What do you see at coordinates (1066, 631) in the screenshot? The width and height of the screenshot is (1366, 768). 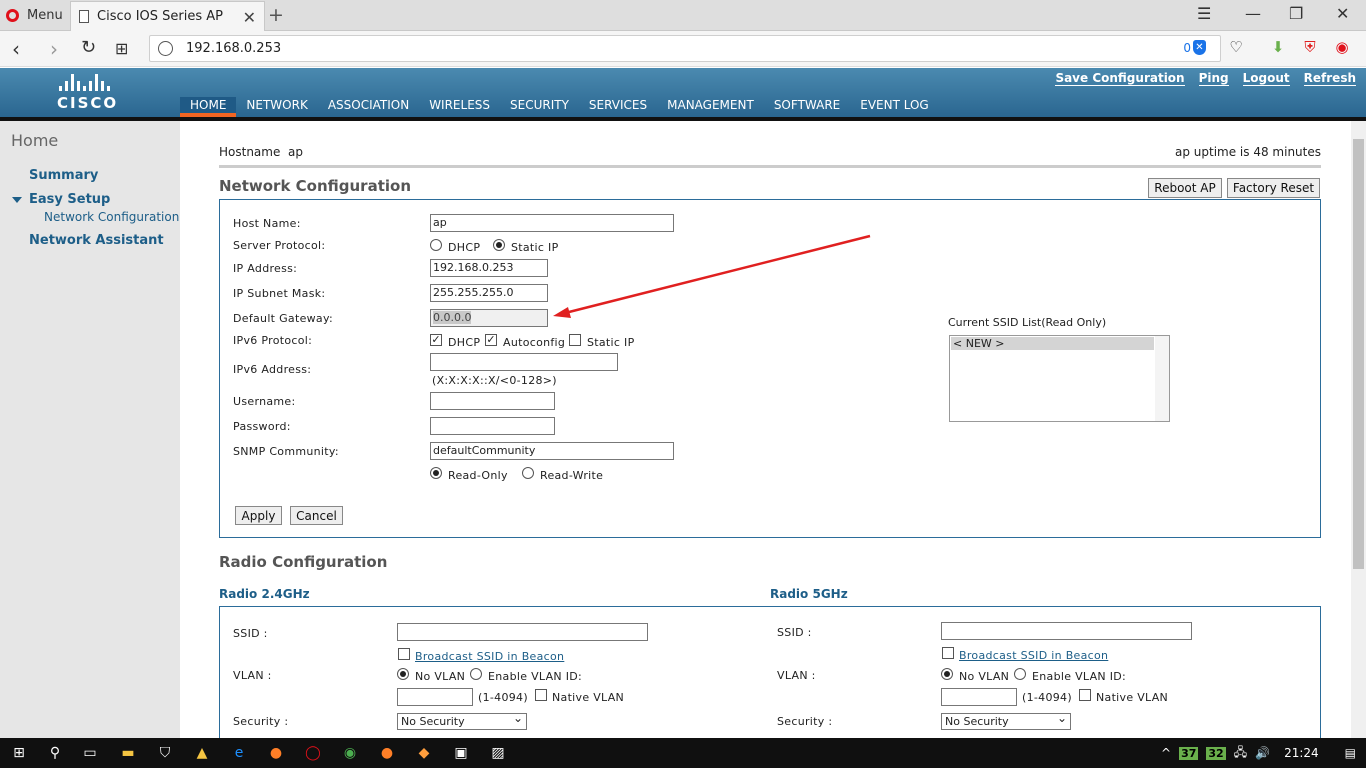 I see `radio5-ssid-input` at bounding box center [1066, 631].